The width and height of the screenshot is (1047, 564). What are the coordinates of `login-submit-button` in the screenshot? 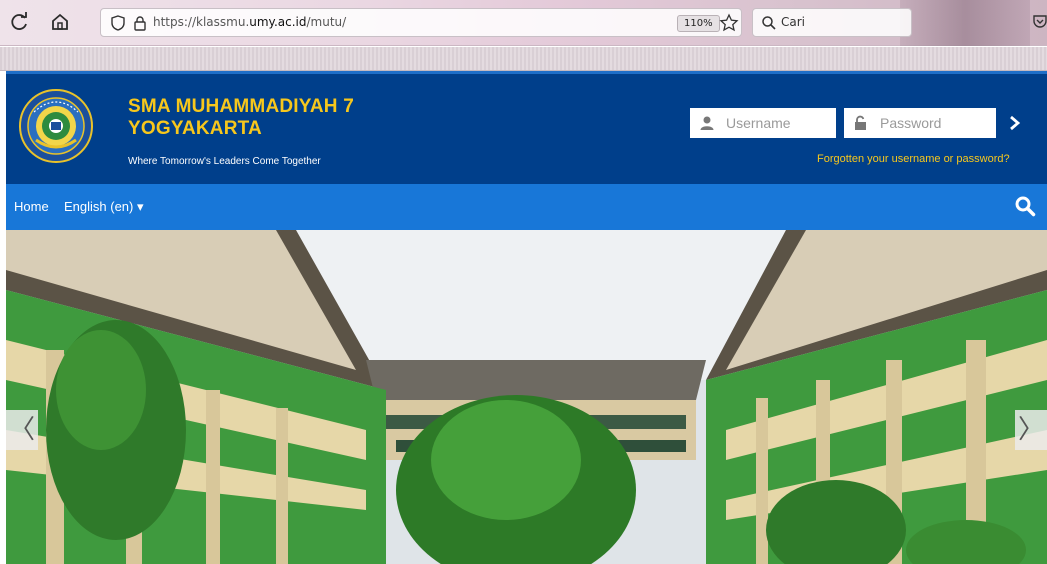 It's located at (1015, 123).